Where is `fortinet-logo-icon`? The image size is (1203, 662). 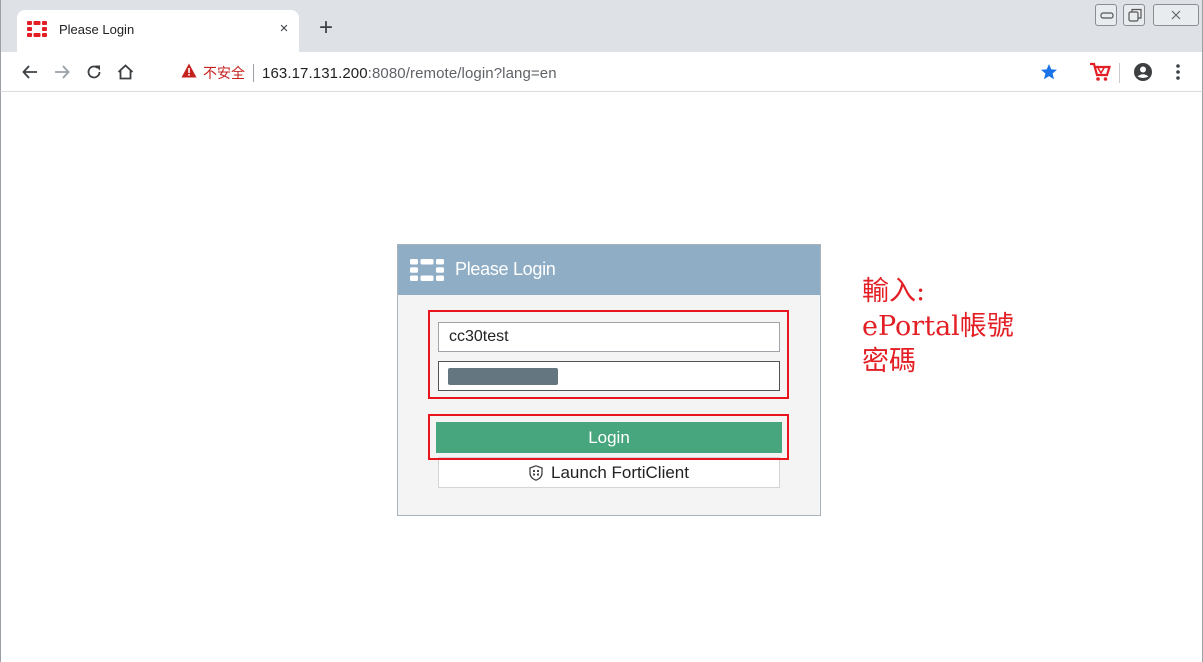
fortinet-logo-icon is located at coordinates (427, 272).